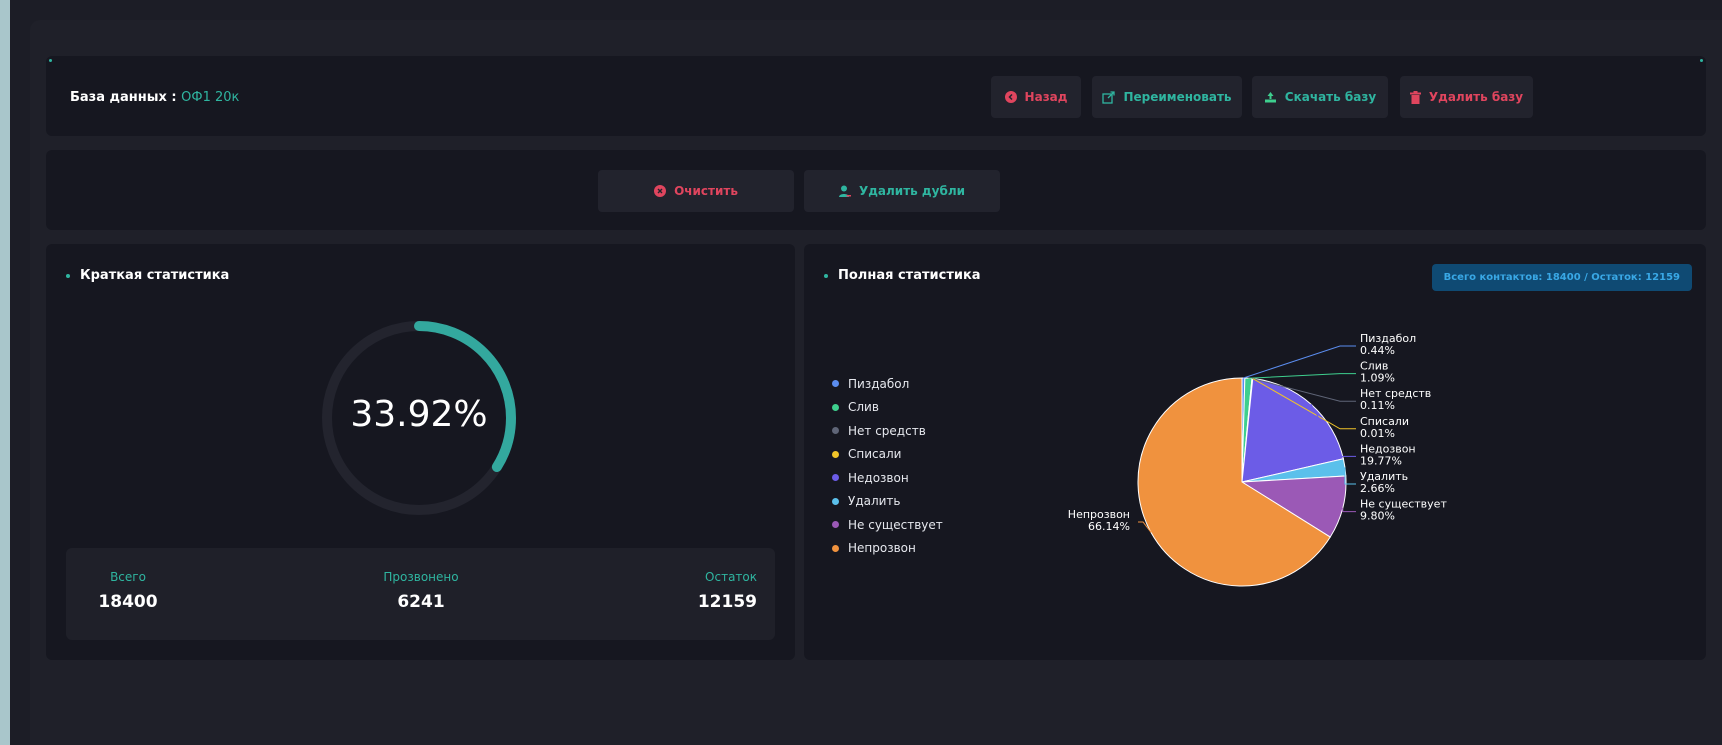 This screenshot has height=745, width=1722. Describe the element at coordinates (1109, 97) in the screenshot. I see `external-edit-icon` at that location.